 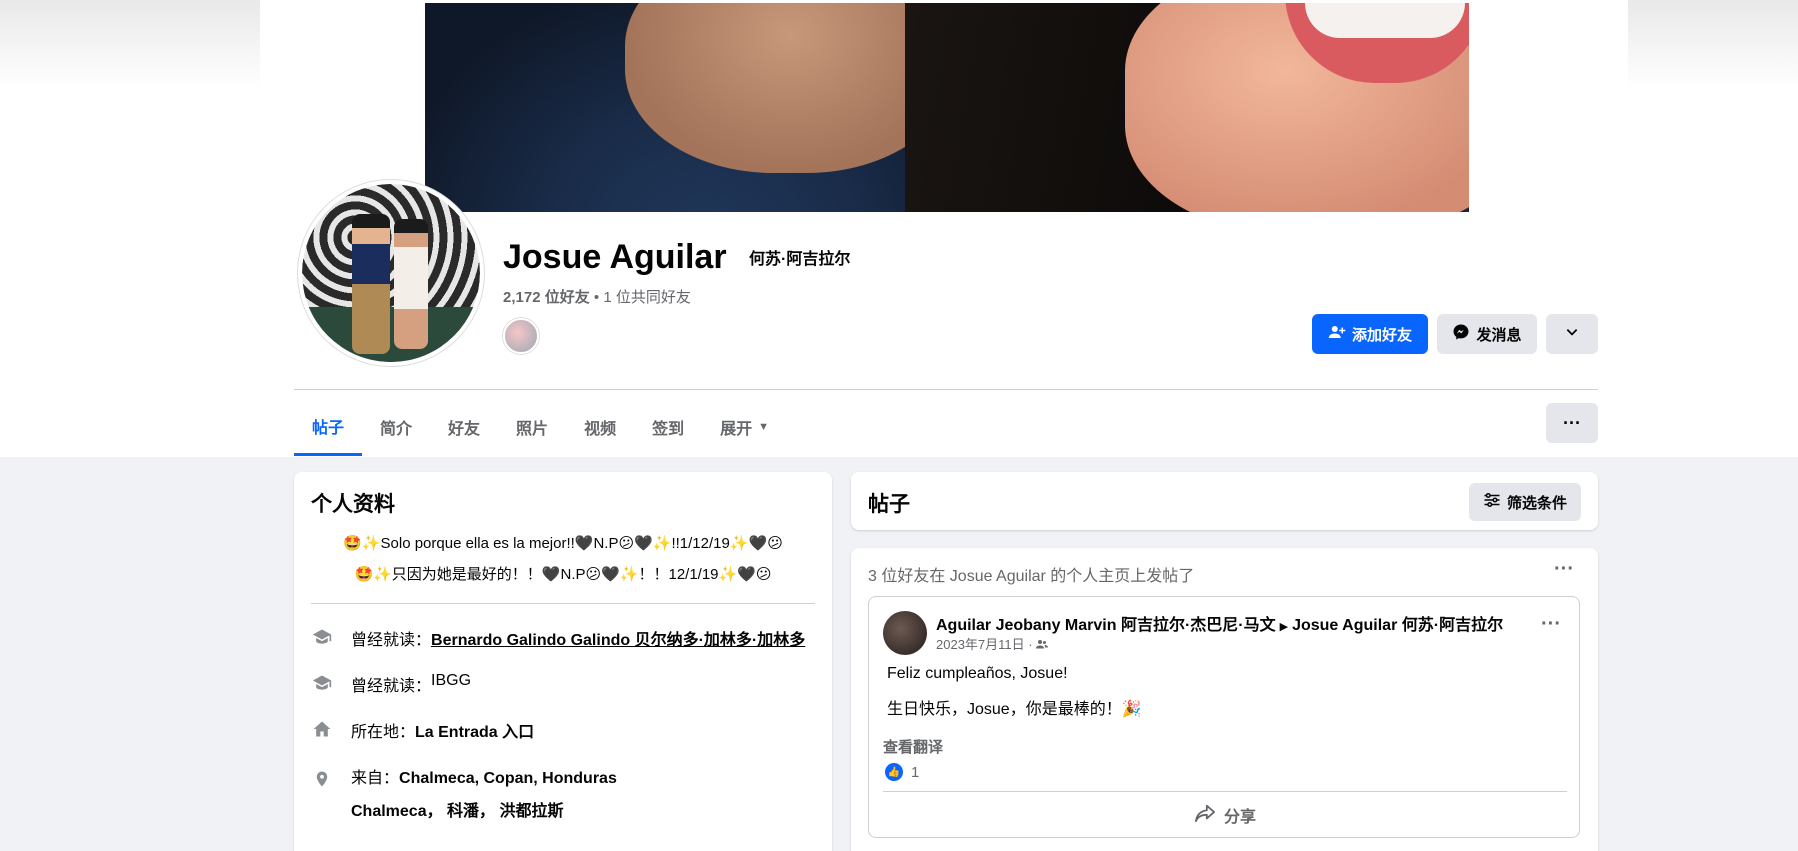 What do you see at coordinates (1499, 335) in the screenshot?
I see `message-label: 发消息` at bounding box center [1499, 335].